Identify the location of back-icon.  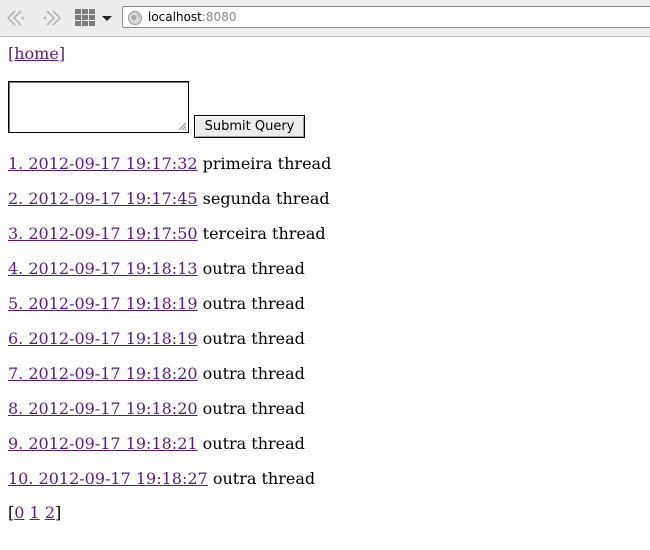
(15, 18).